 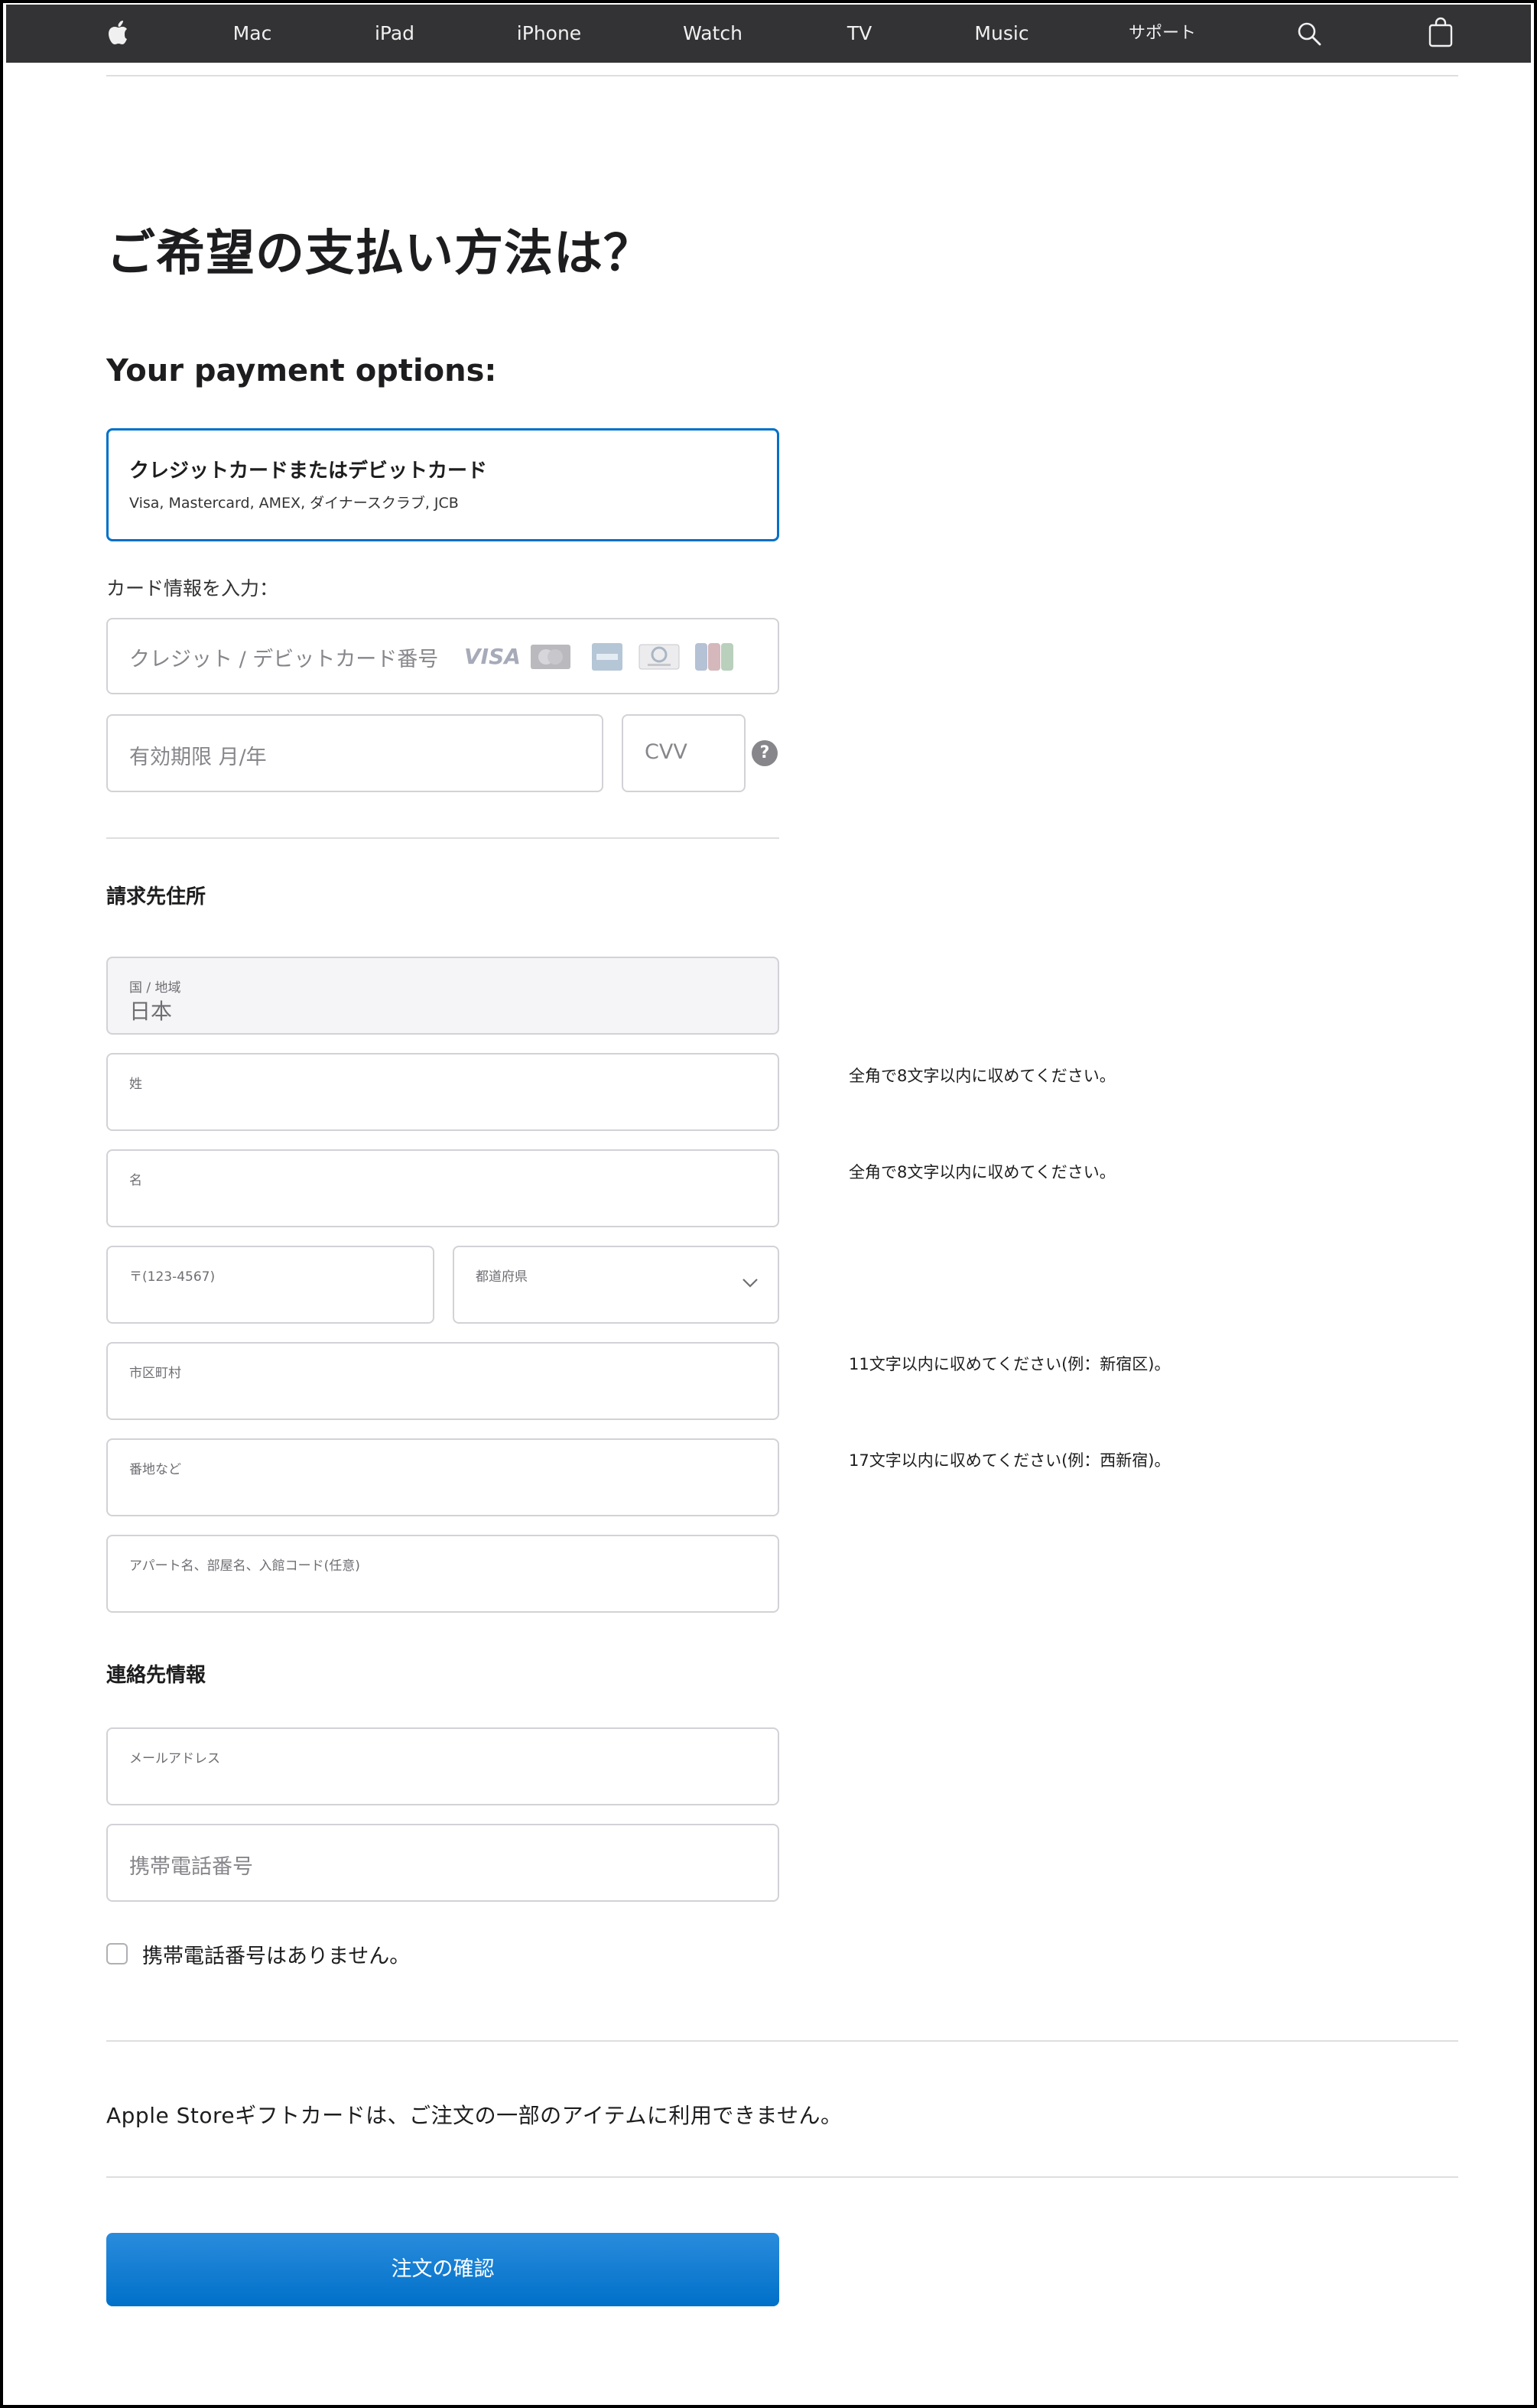 What do you see at coordinates (1440, 32) in the screenshot?
I see `bag-icon` at bounding box center [1440, 32].